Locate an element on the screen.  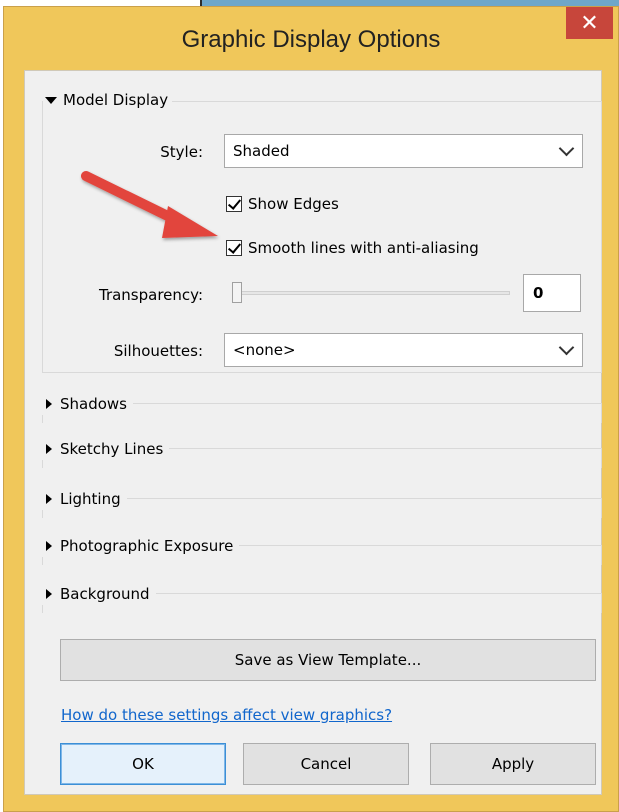
smooth-lines-label: Smooth lines with anti-aliasing is located at coordinates (363, 248).